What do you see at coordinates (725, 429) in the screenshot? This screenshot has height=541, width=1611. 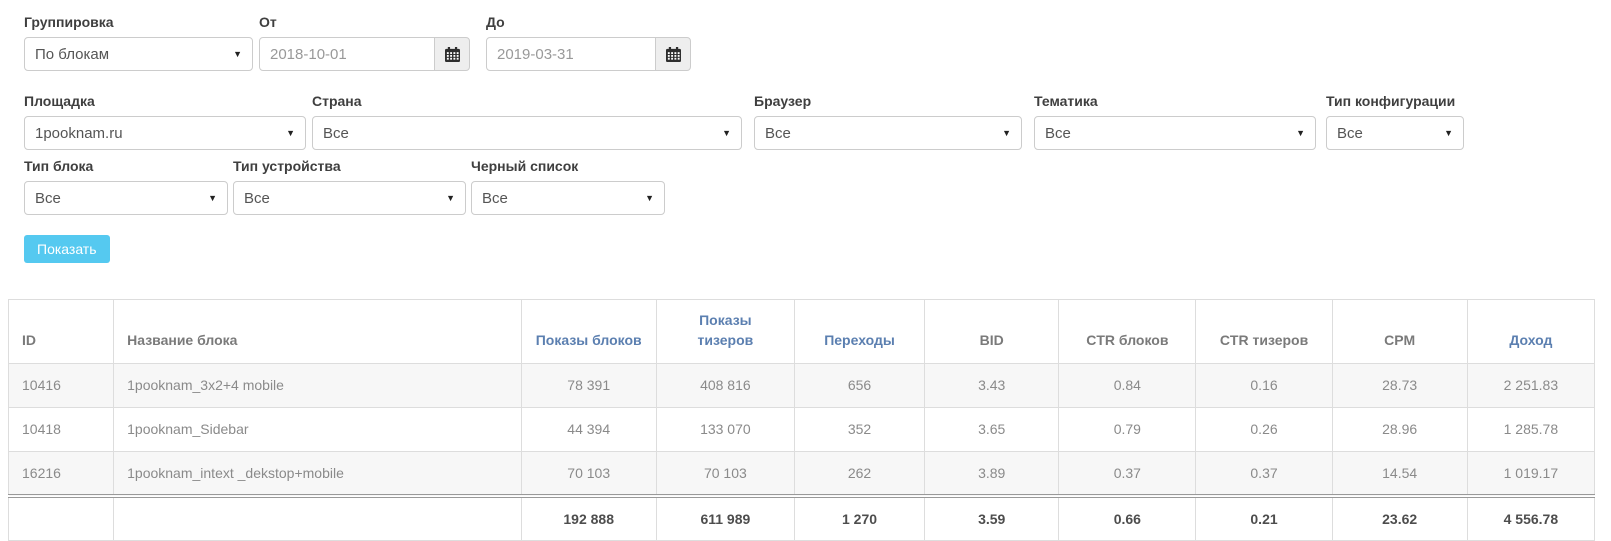 I see `cell-teaser-impressions: 133 070` at bounding box center [725, 429].